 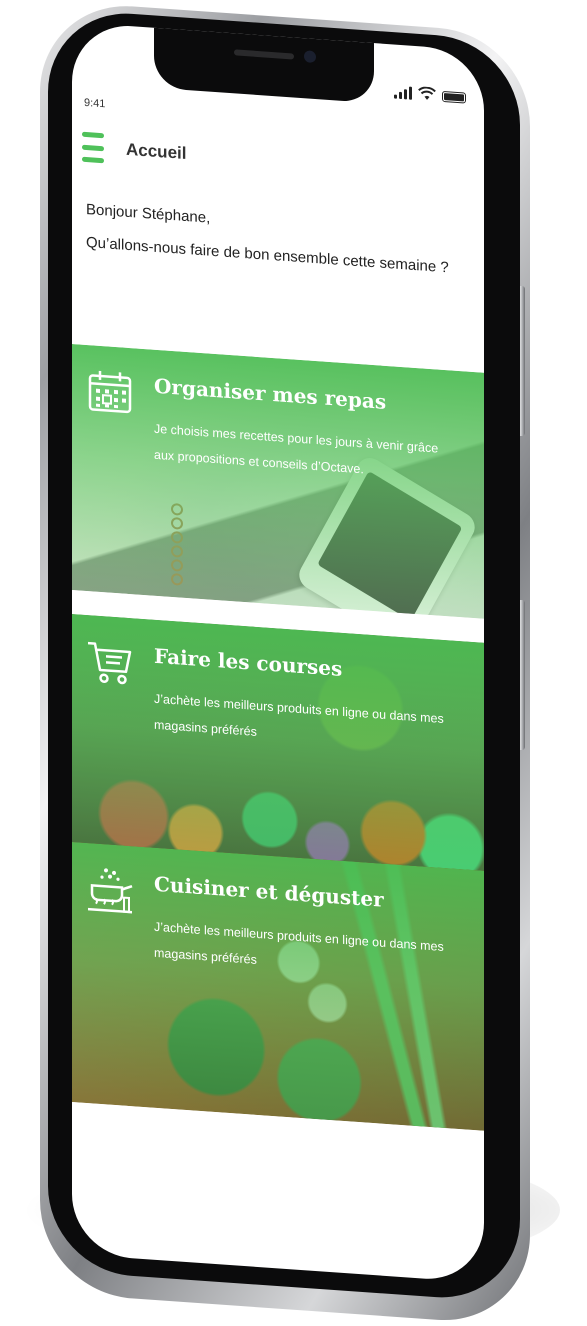 I want to click on hamburger-menu-icon, so click(x=93, y=147).